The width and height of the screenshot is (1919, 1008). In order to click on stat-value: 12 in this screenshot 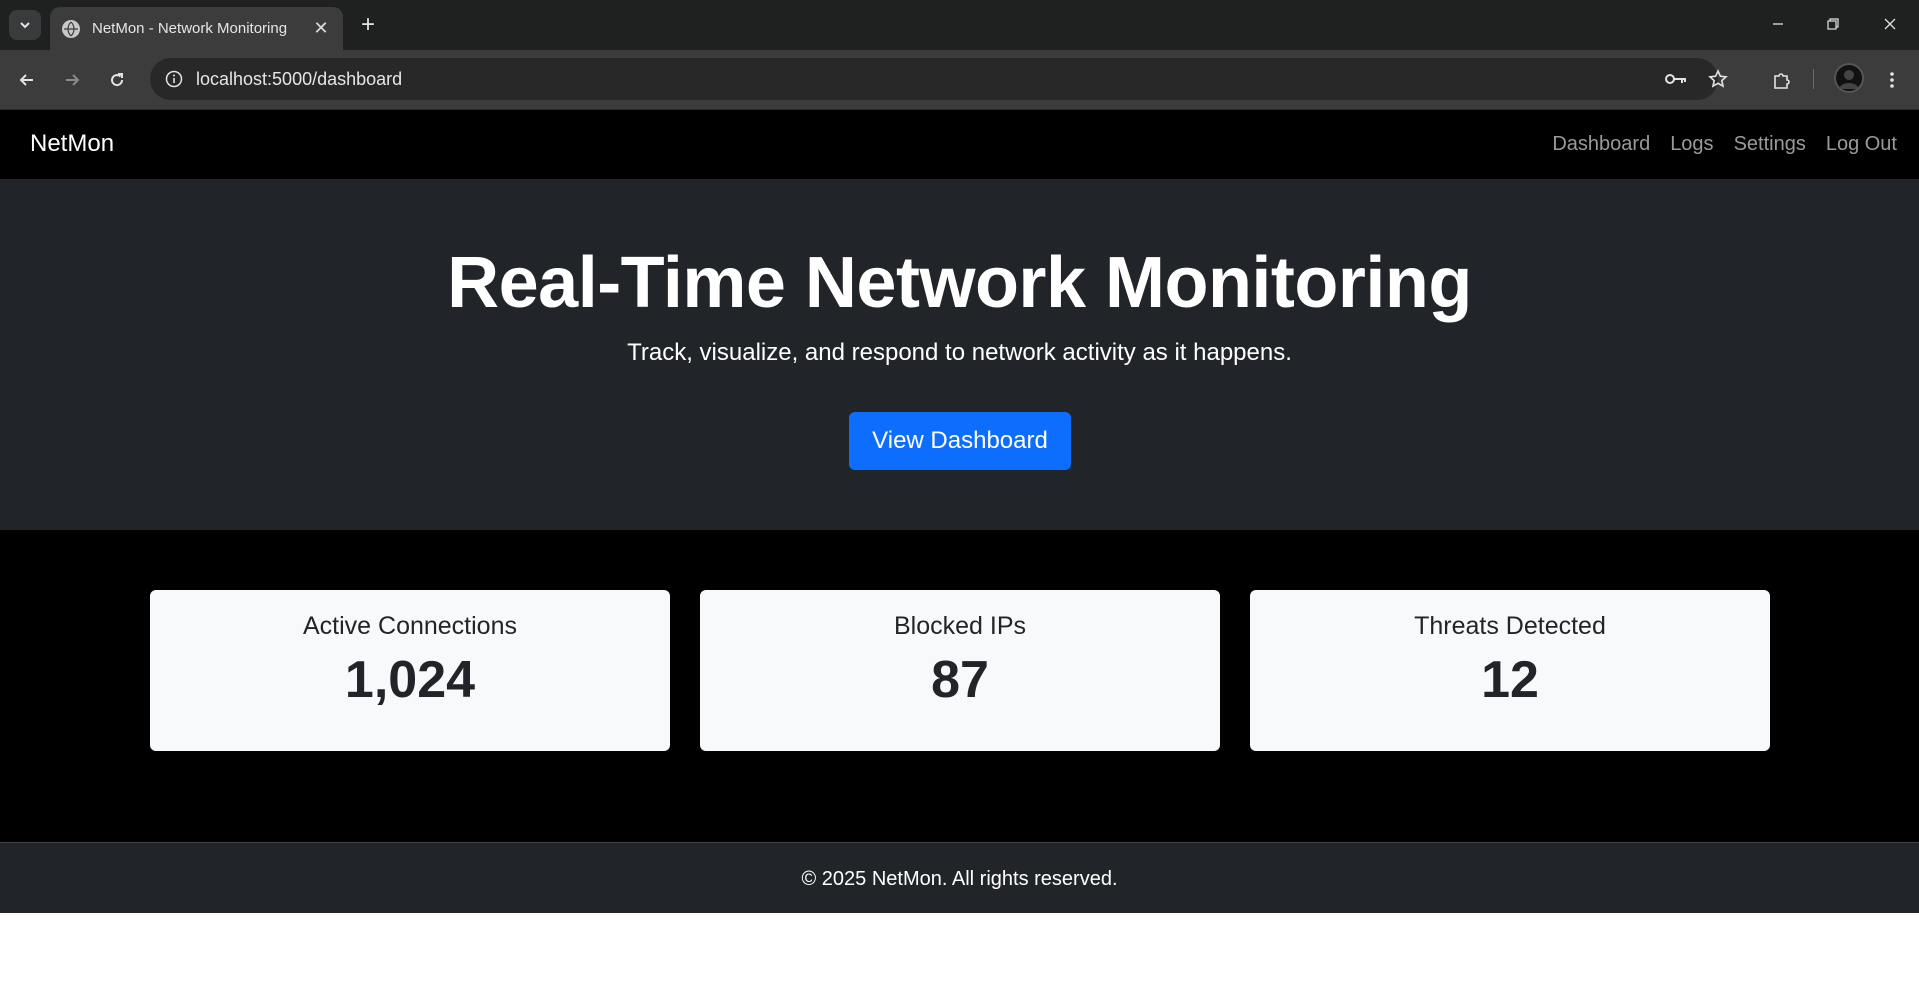, I will do `click(1510, 680)`.